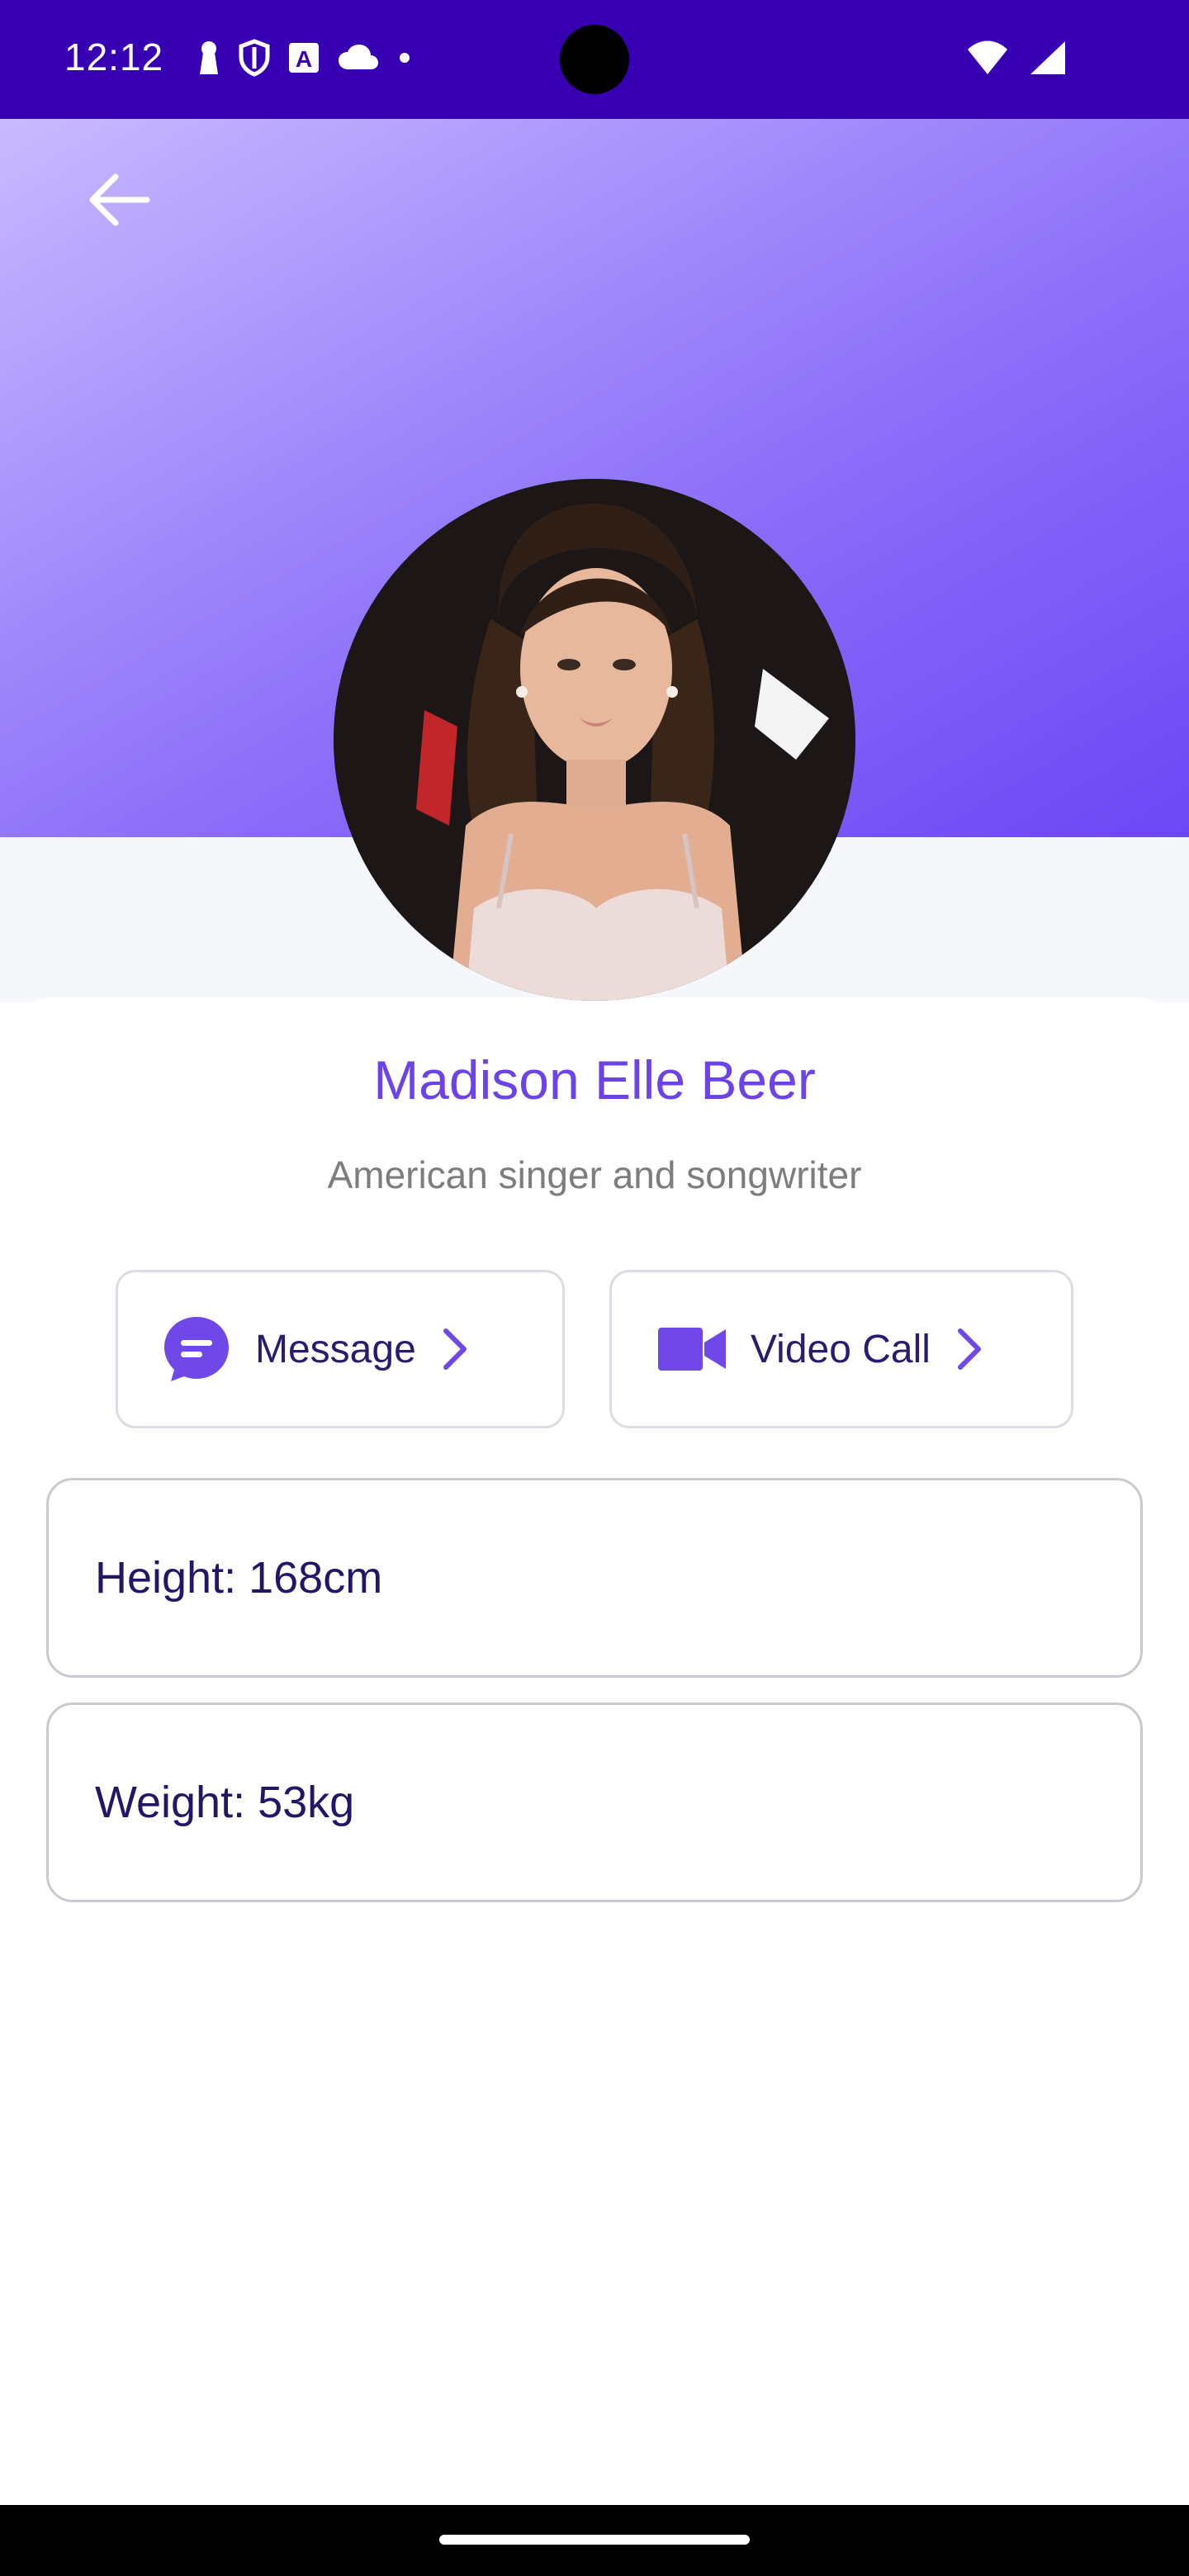 The image size is (1189, 2576). Describe the element at coordinates (594, 2540) in the screenshot. I see `home-indicator` at that location.